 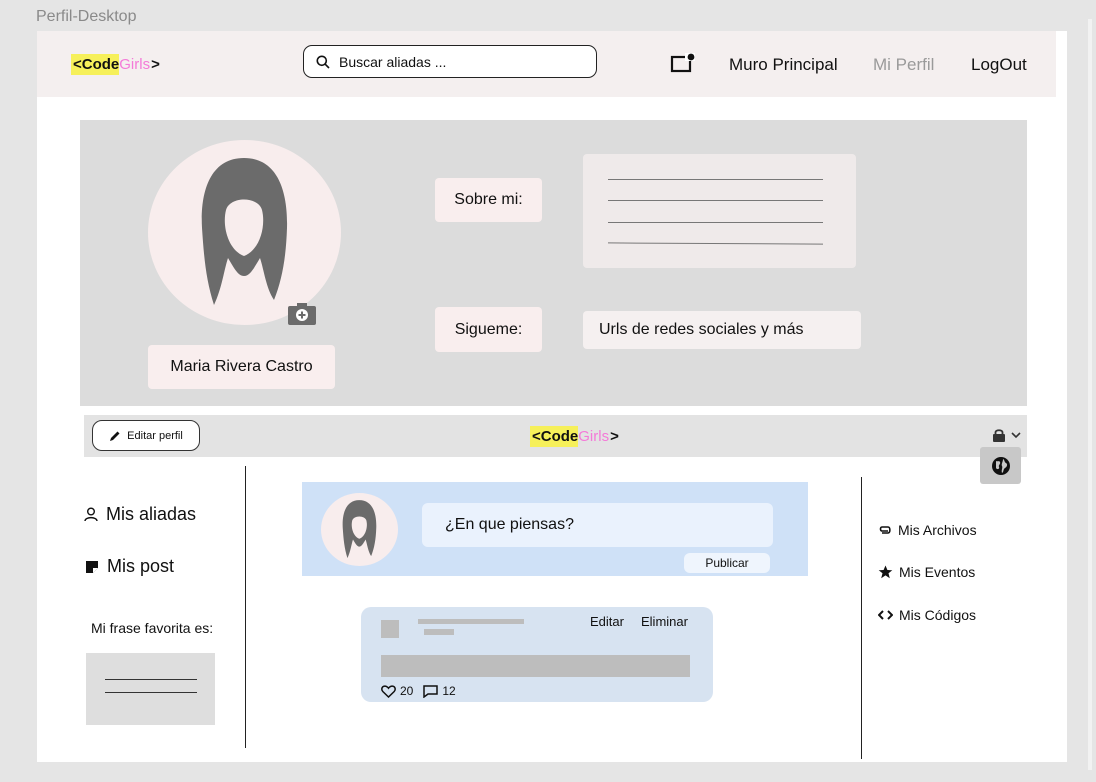 I want to click on sidebar-item-posts: Mis post, so click(x=129, y=566).